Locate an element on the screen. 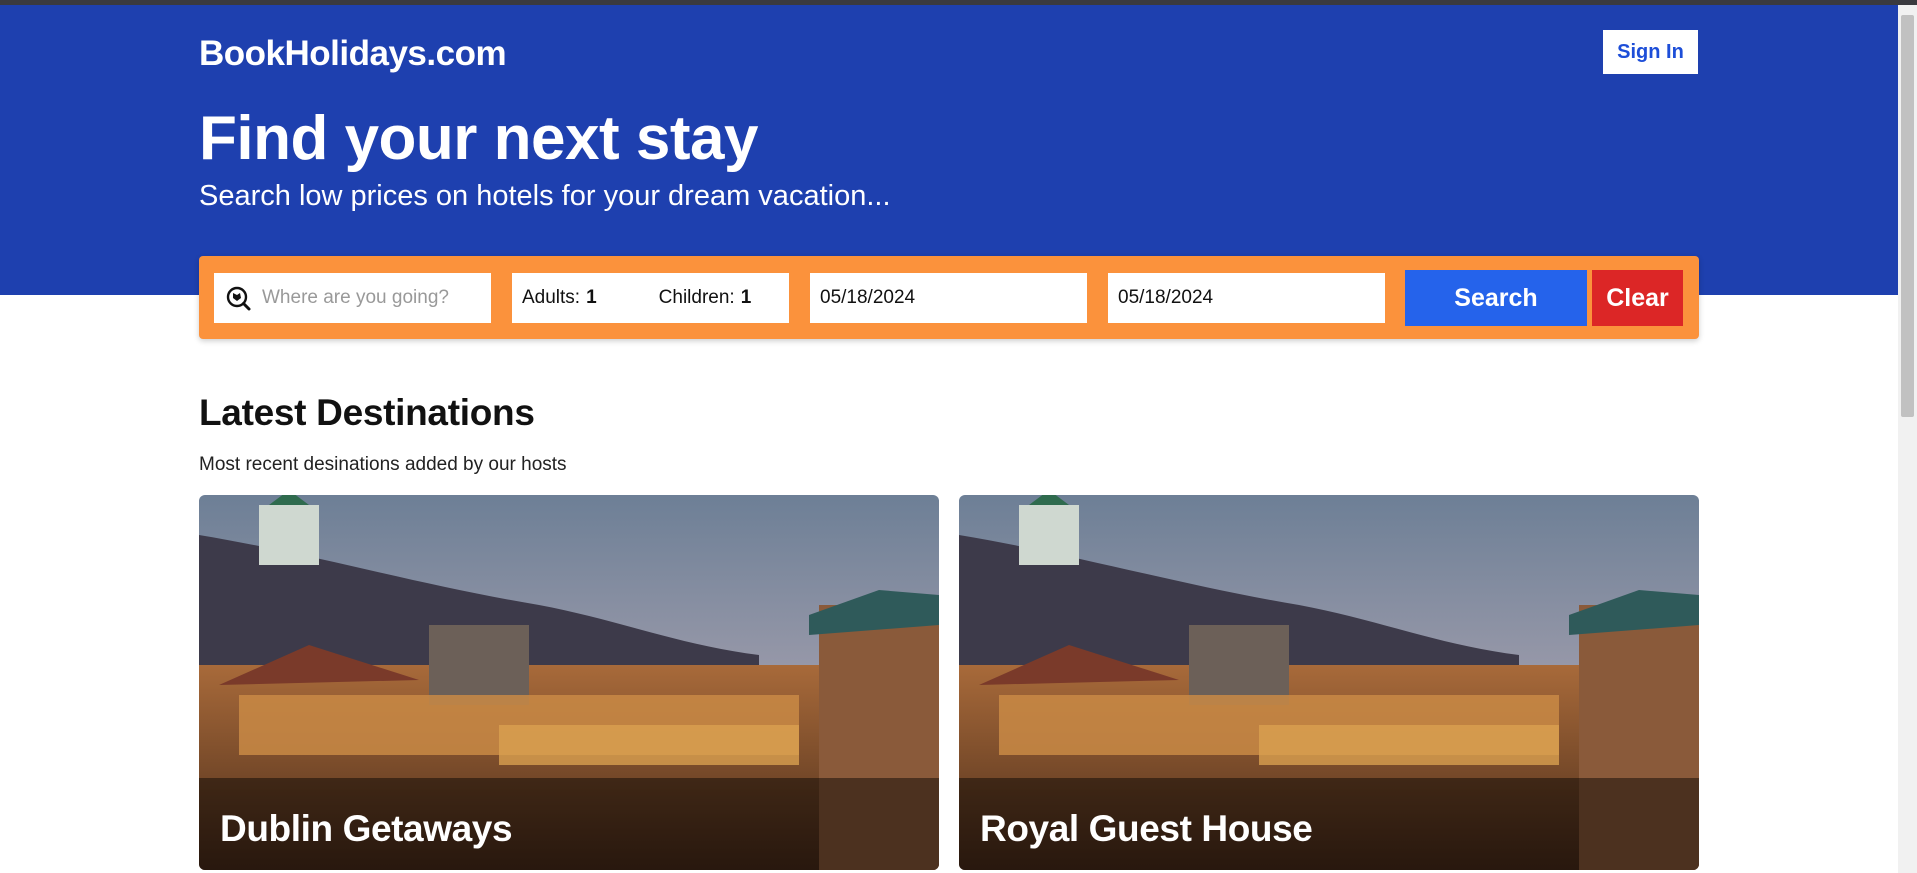  scrollbar-thumb is located at coordinates (1907, 216).